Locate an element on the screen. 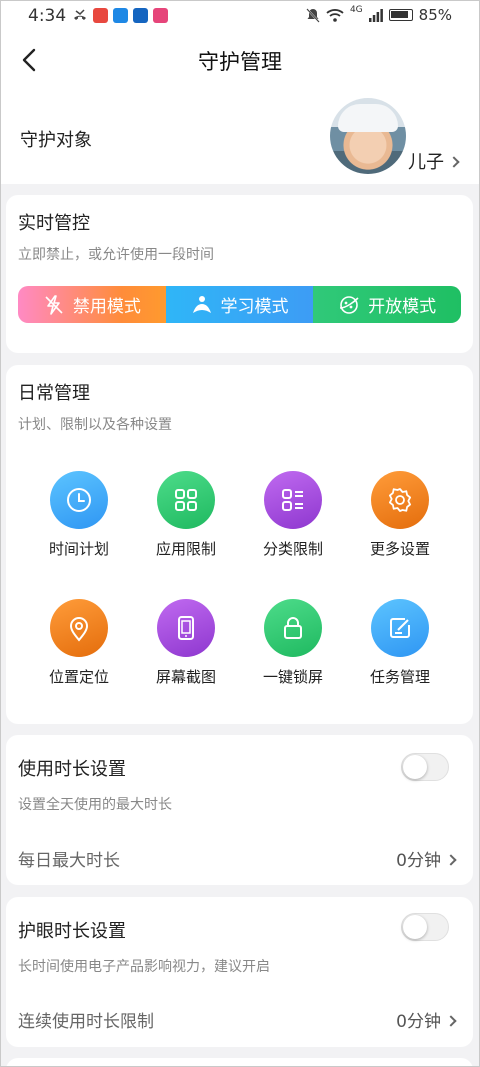 This screenshot has width=480, height=1067. ban-icon is located at coordinates (54, 304).